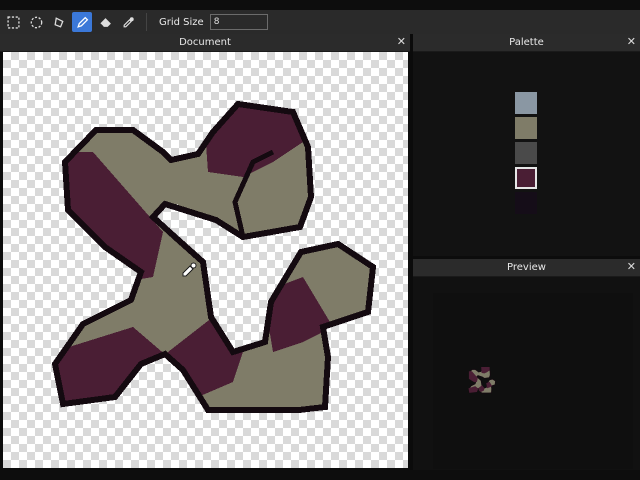 The height and width of the screenshot is (480, 640). I want to click on window-bottom-strip, so click(320, 475).